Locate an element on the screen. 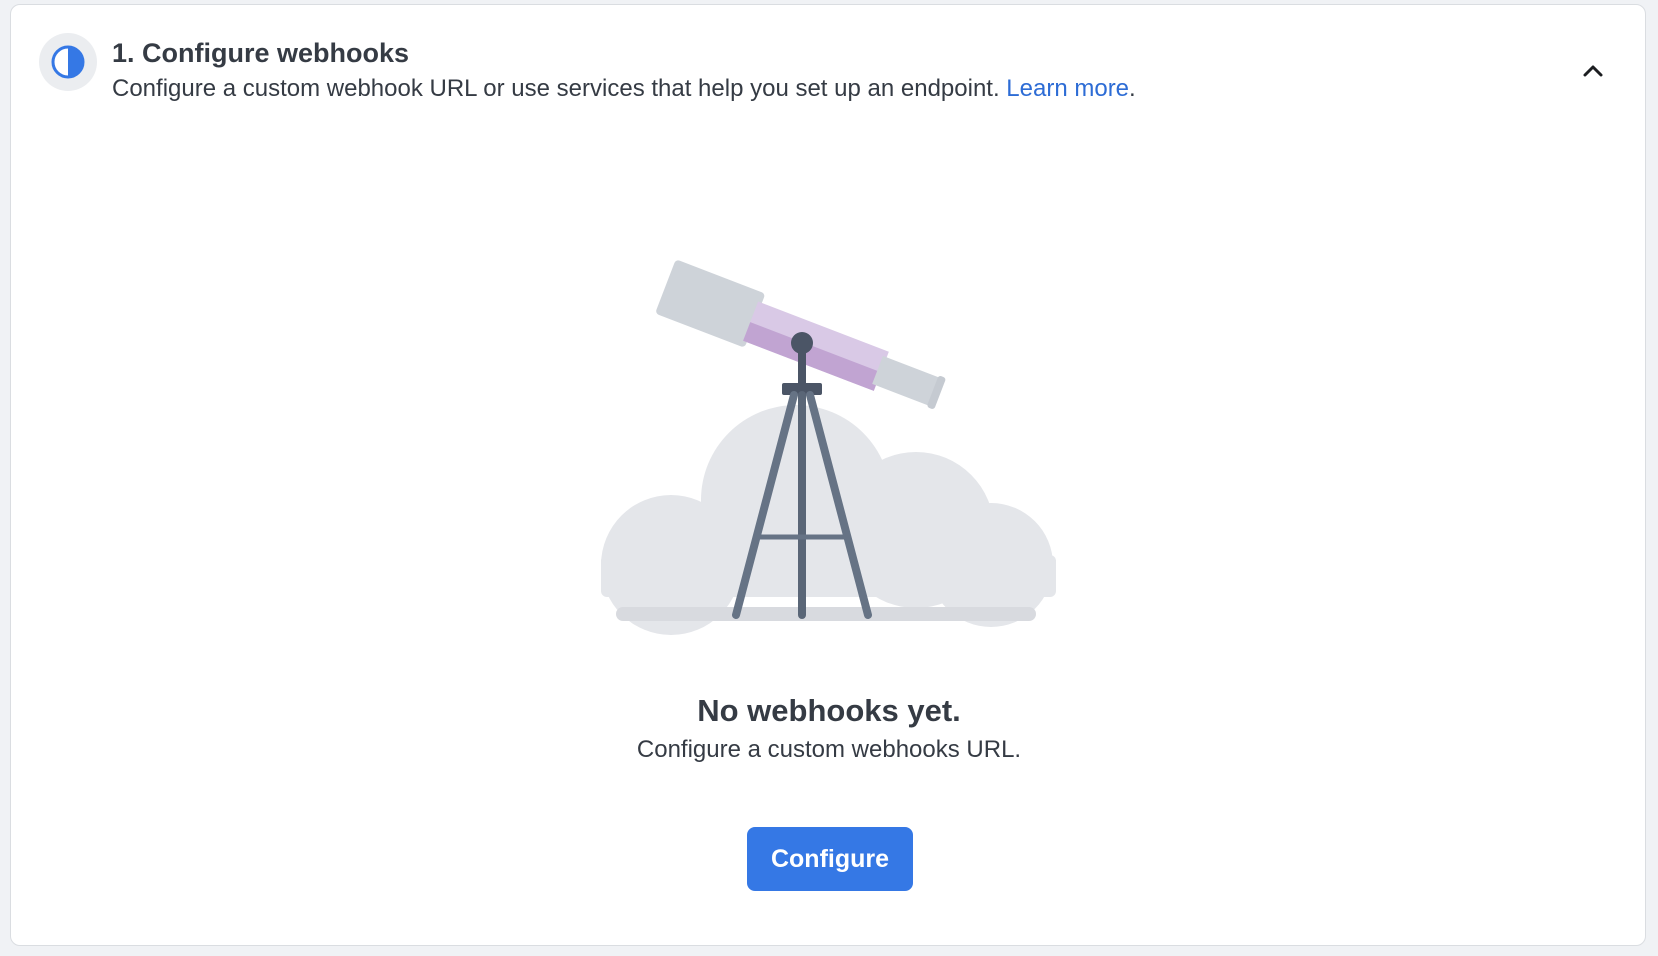  step-title: 1. Configure webhooks is located at coordinates (261, 53).